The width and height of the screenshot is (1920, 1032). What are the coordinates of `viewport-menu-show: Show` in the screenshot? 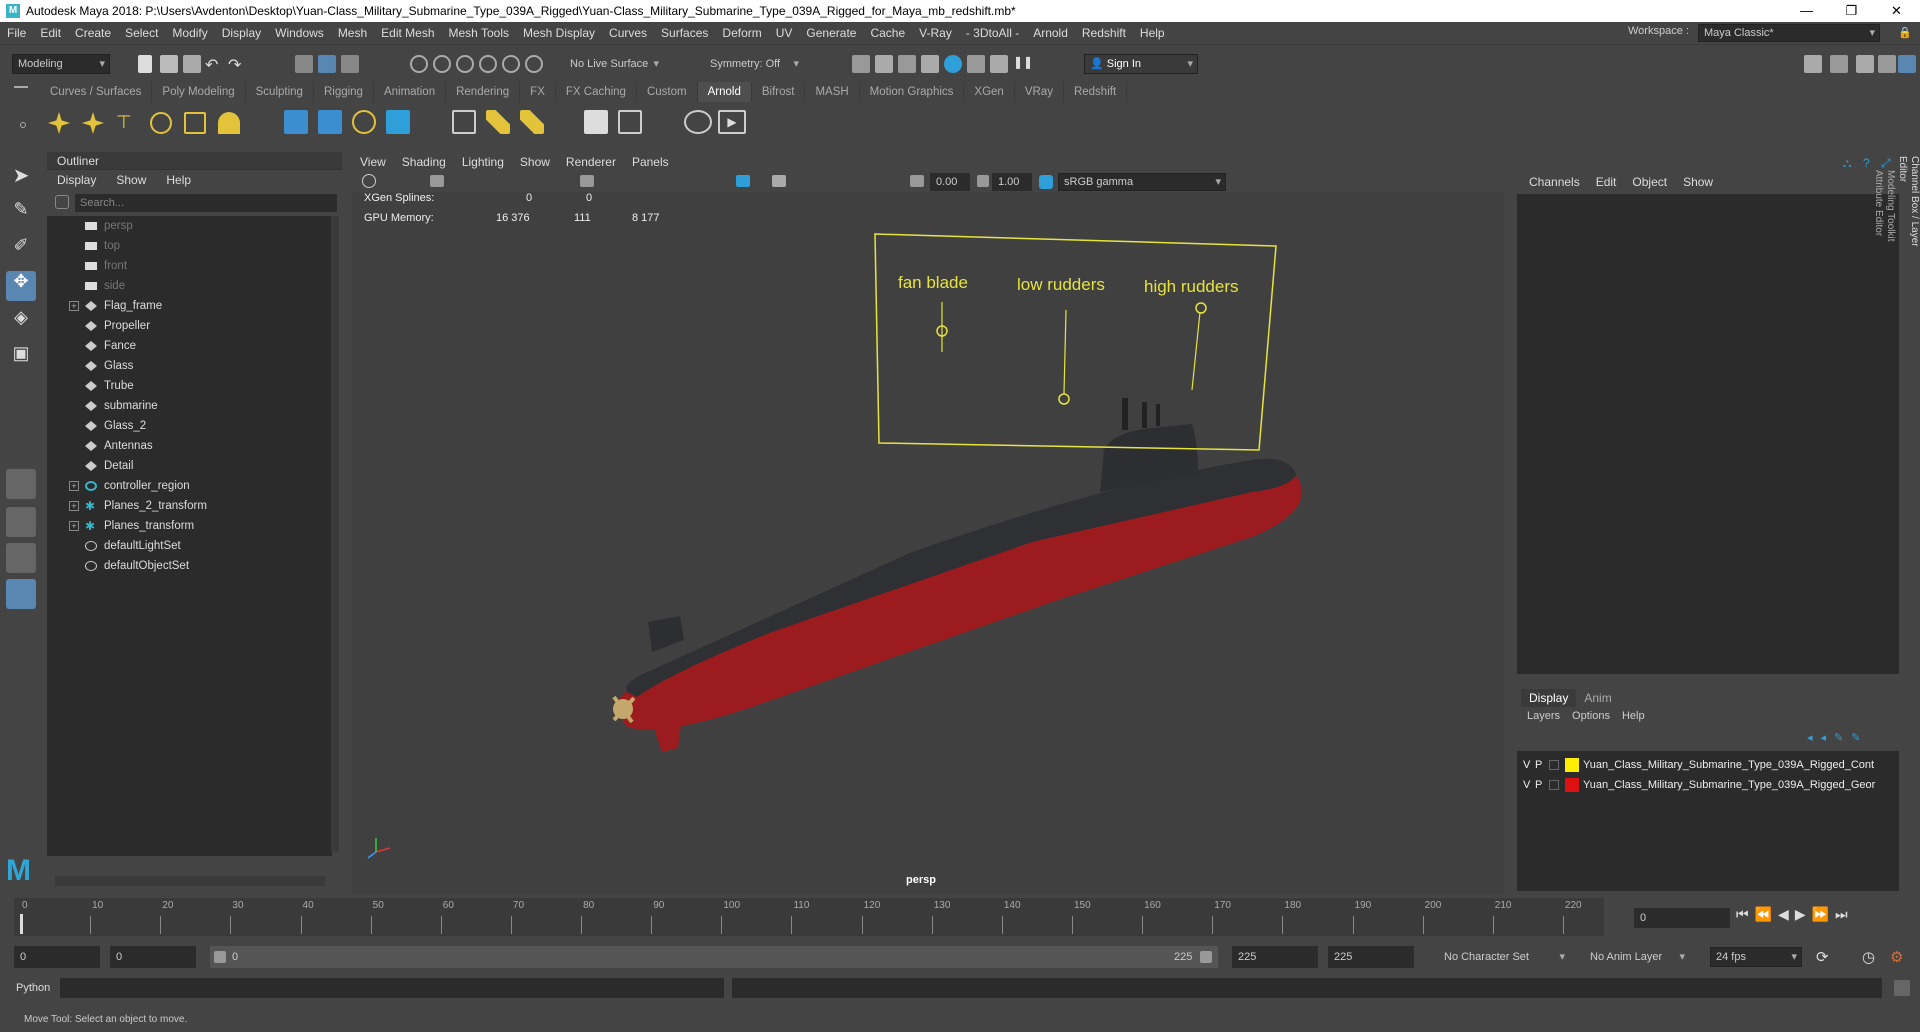 It's located at (535, 162).